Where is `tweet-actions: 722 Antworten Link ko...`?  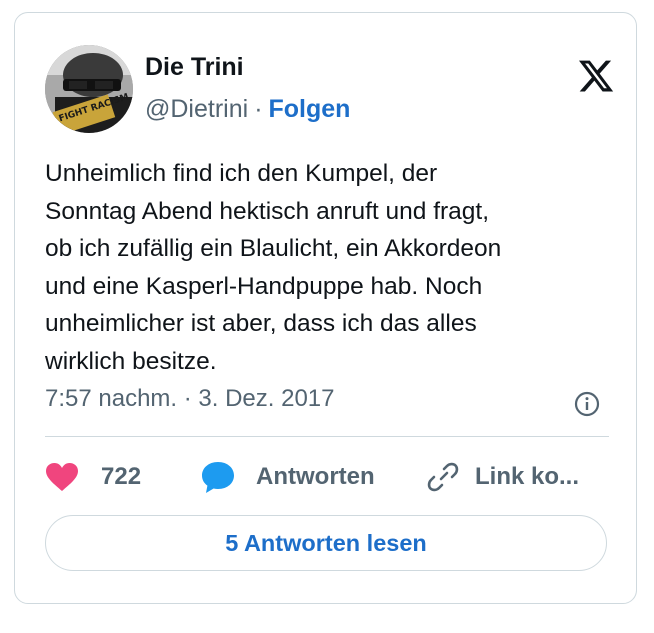 tweet-actions: 722 Antworten Link ko... is located at coordinates (327, 477).